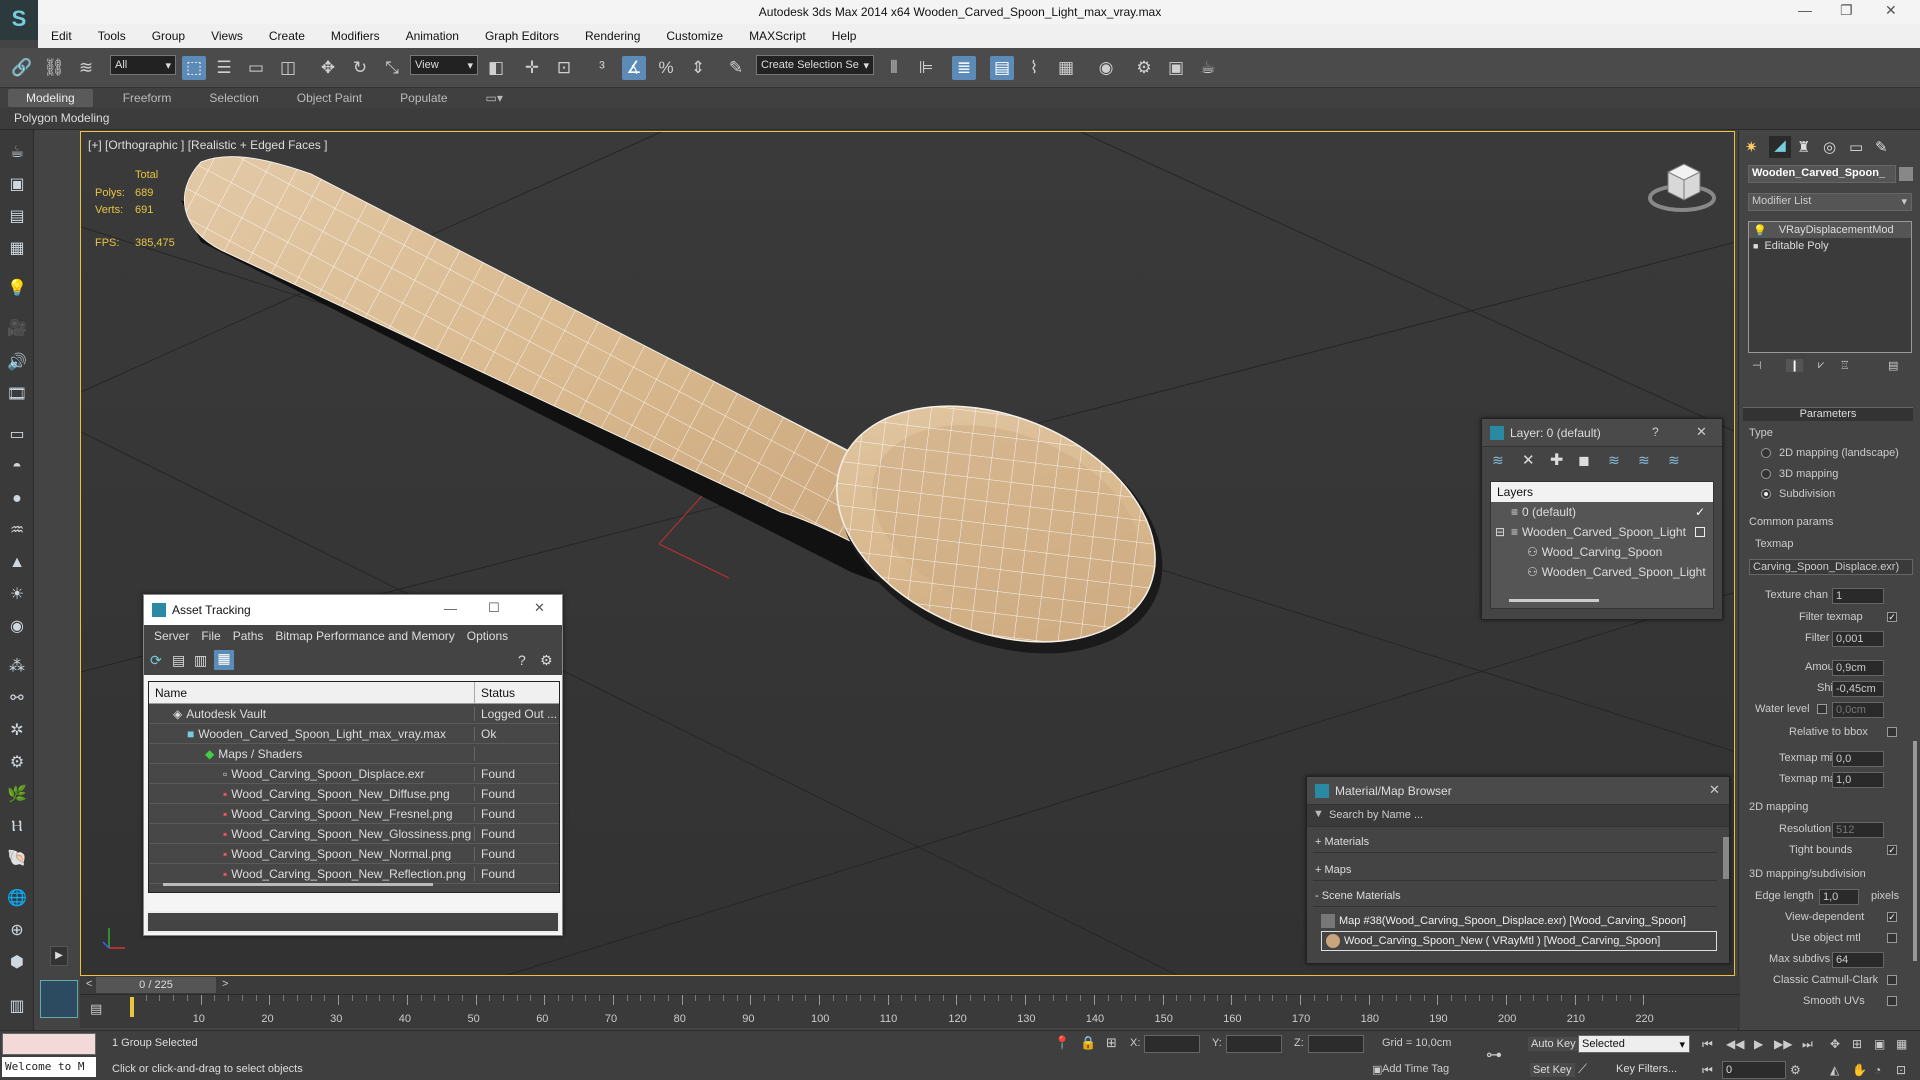  What do you see at coordinates (17, 595) in the screenshot?
I see `sun-icon: ☀` at bounding box center [17, 595].